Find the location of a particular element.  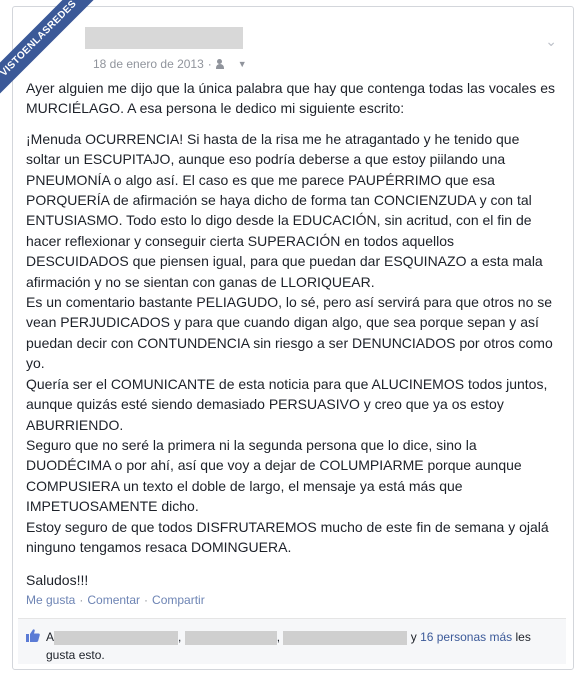

watermark-text: VISTOENLASREDES is located at coordinates (53, 53).